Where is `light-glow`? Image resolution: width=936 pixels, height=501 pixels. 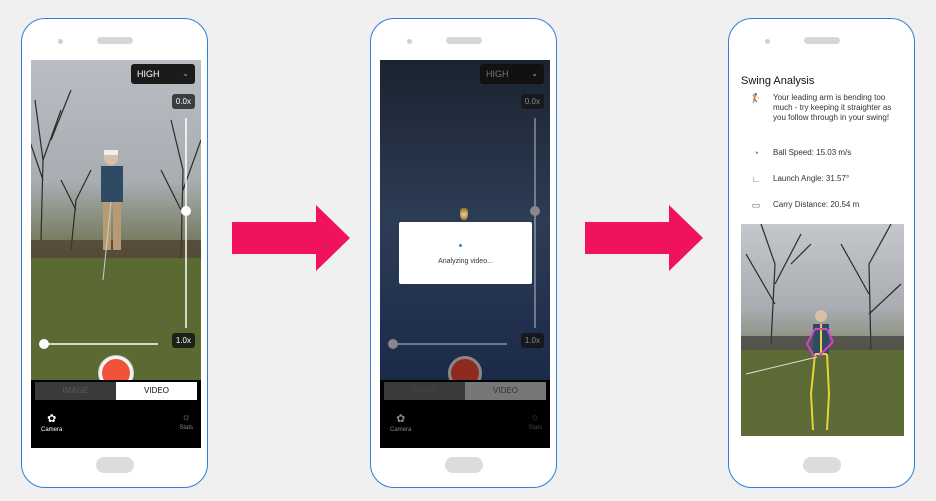
light-glow is located at coordinates (464, 213).